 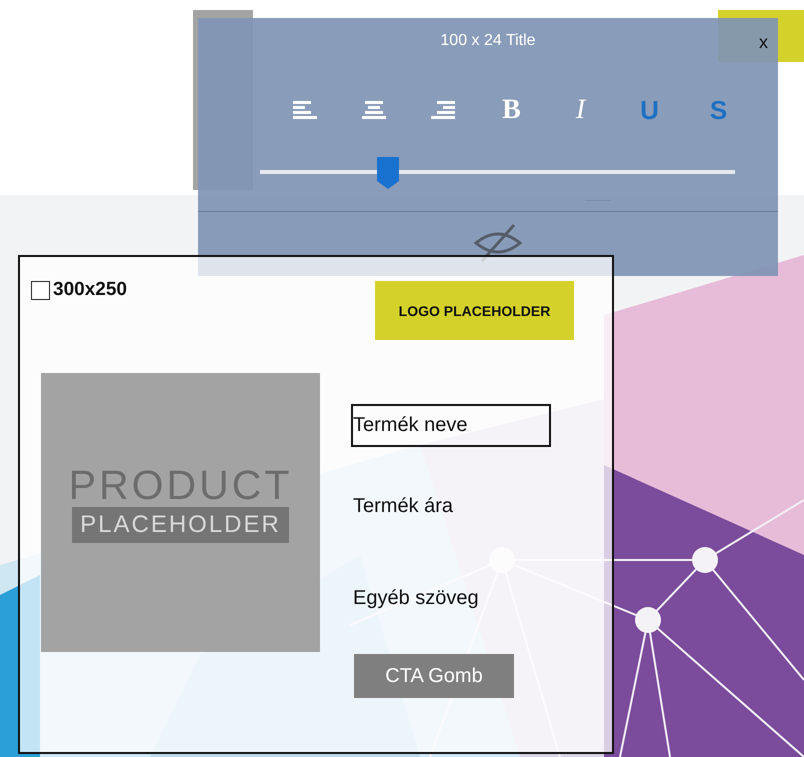 What do you see at coordinates (374, 110) in the screenshot?
I see `align-center-icon` at bounding box center [374, 110].